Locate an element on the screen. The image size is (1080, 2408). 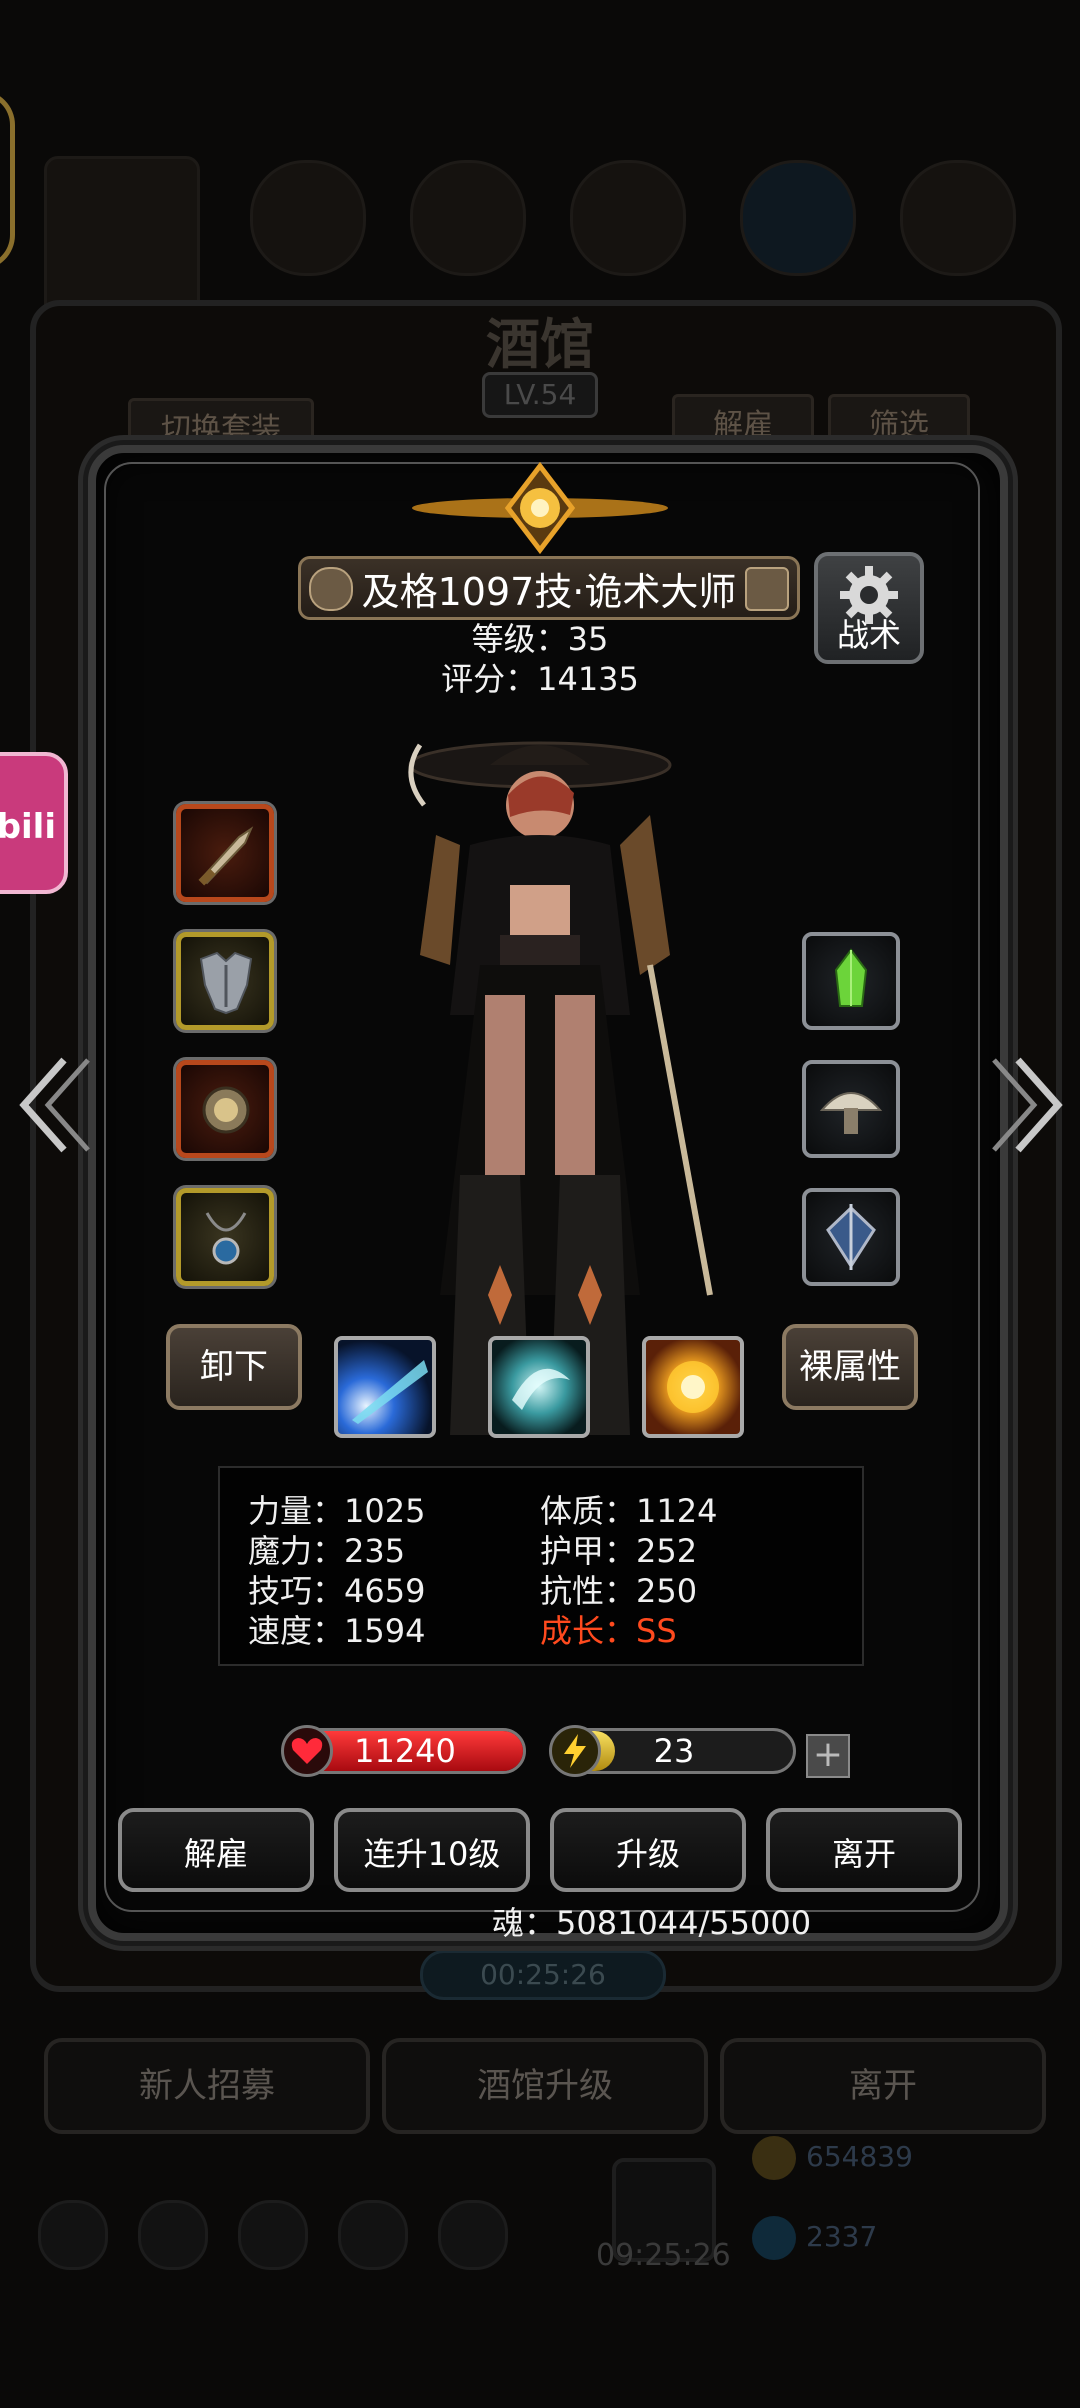
hp-bar: 11240 is located at coordinates (403, 1751).